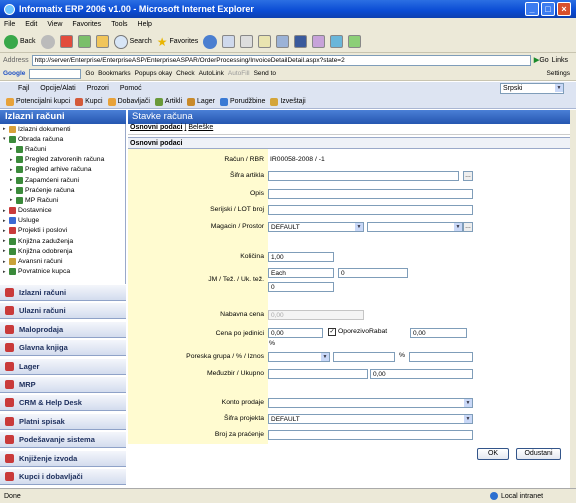 This screenshot has height=503, width=576. I want to click on autolink-button: AutoLink, so click(211, 73).